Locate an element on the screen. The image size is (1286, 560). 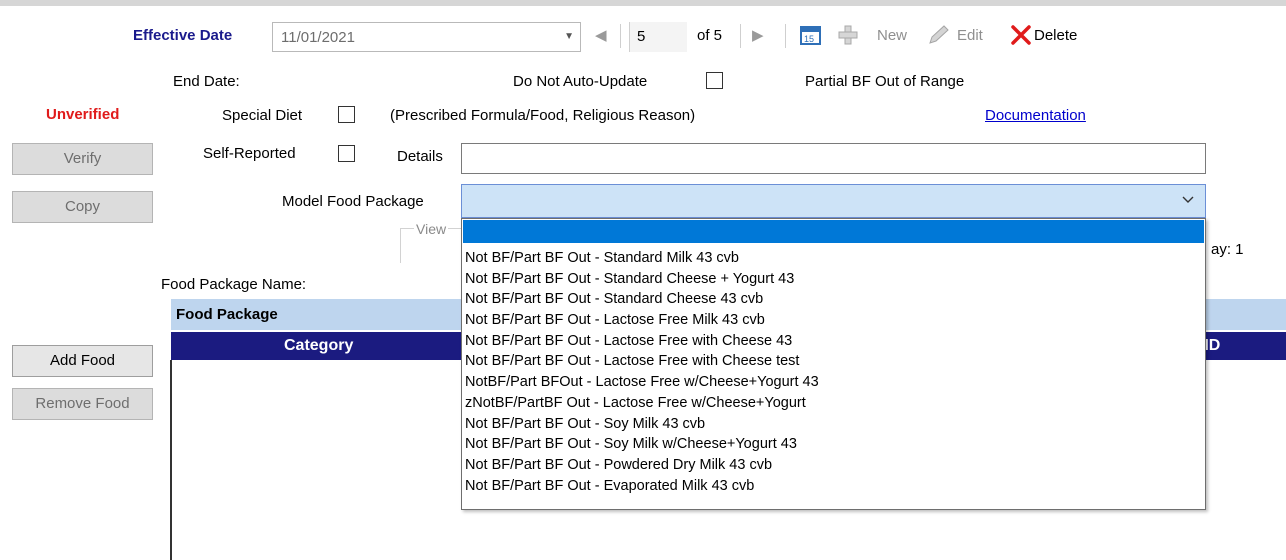
close-x-icon is located at coordinates (1021, 37).